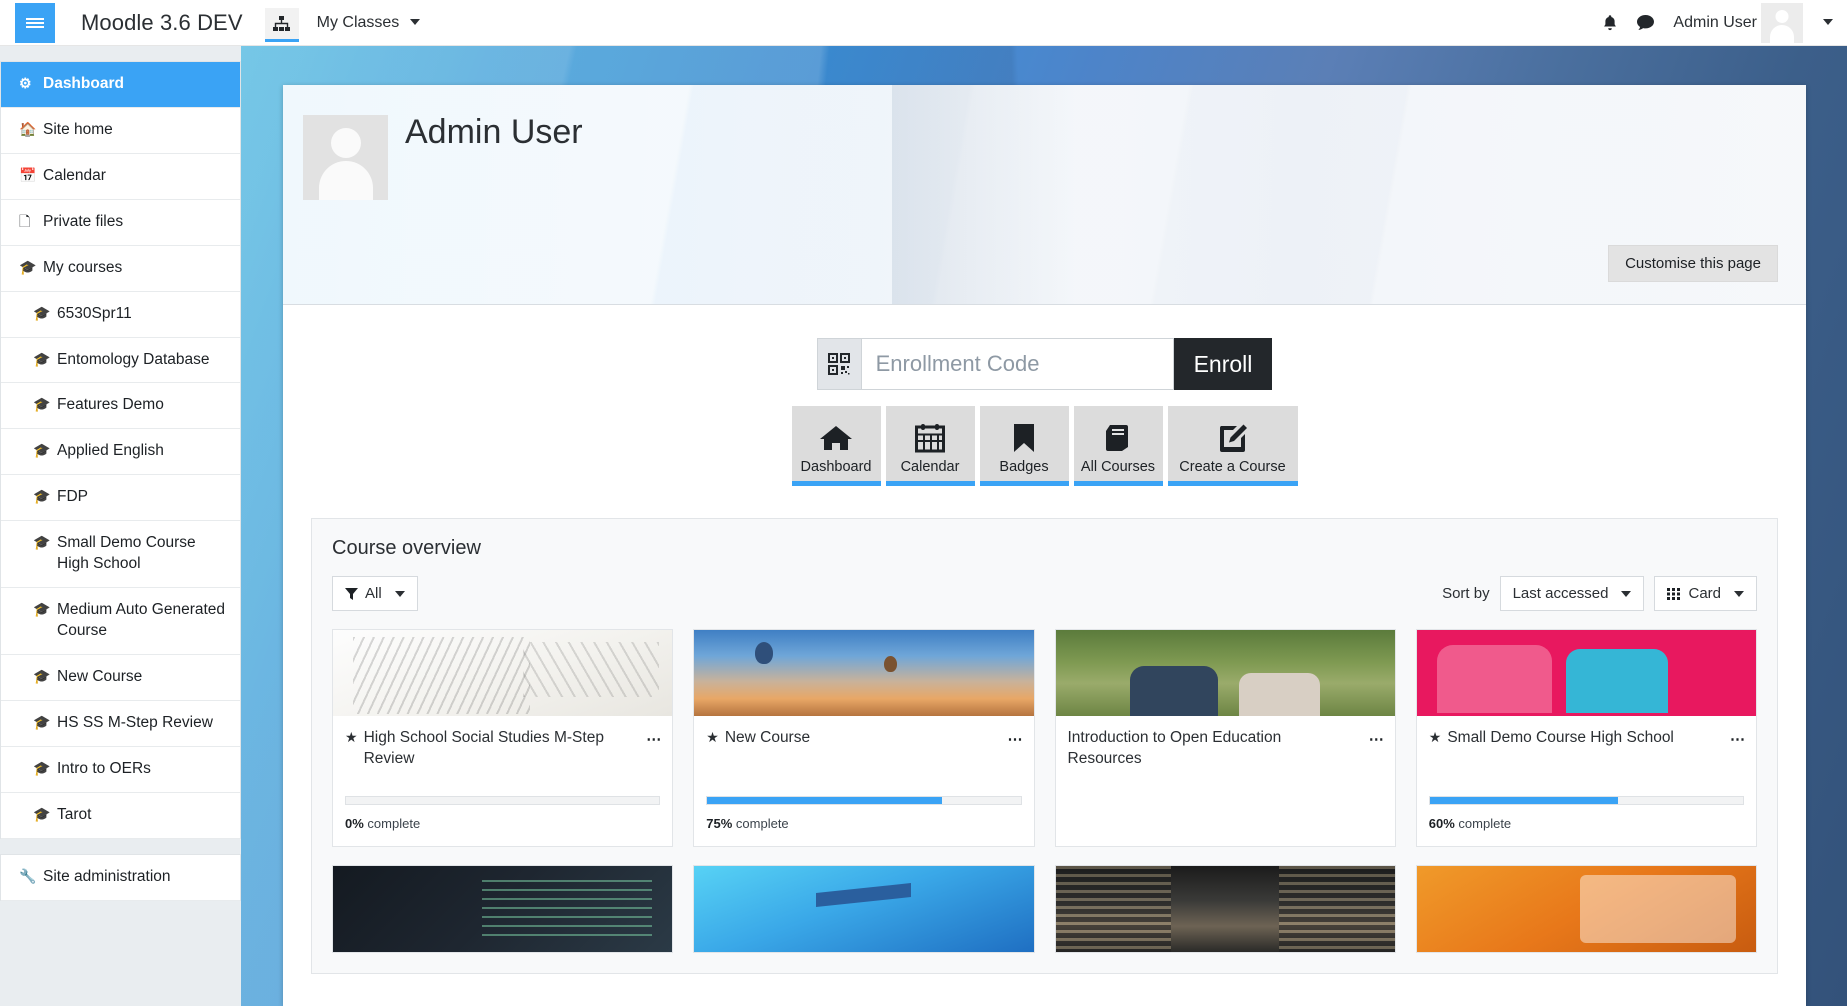  Describe the element at coordinates (1024, 446) in the screenshot. I see `tile-badges: Badges` at that location.